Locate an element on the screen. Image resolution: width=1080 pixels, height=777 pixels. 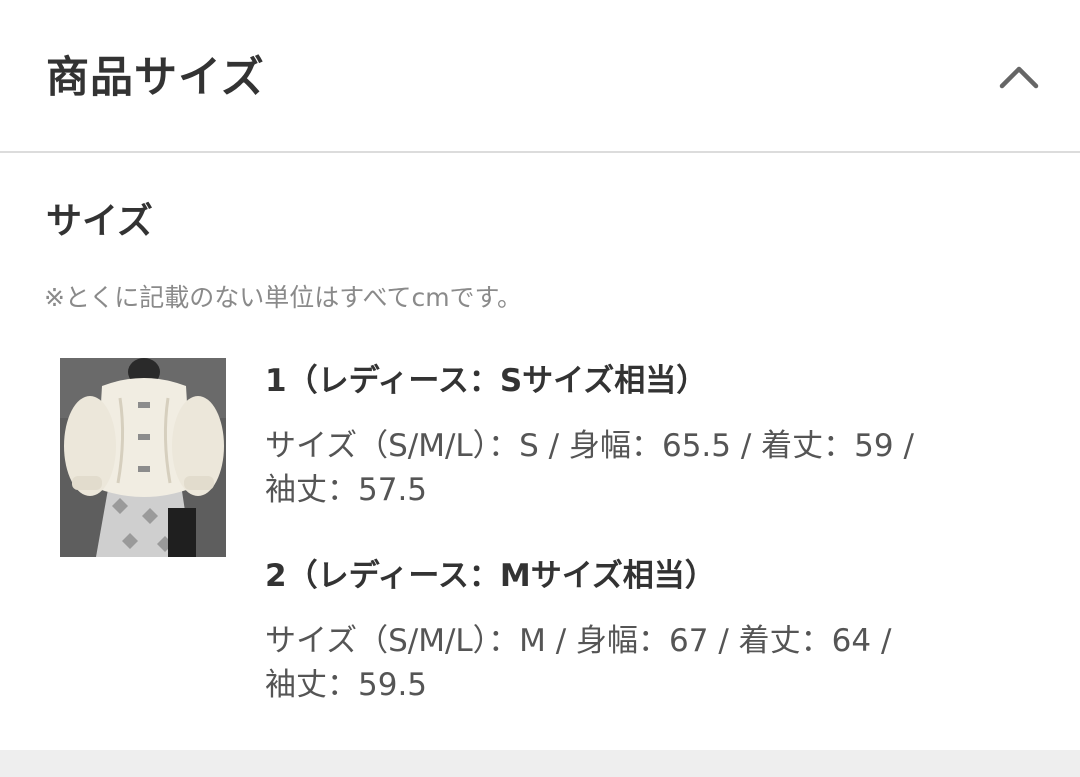
footer-divider is located at coordinates (540, 763).